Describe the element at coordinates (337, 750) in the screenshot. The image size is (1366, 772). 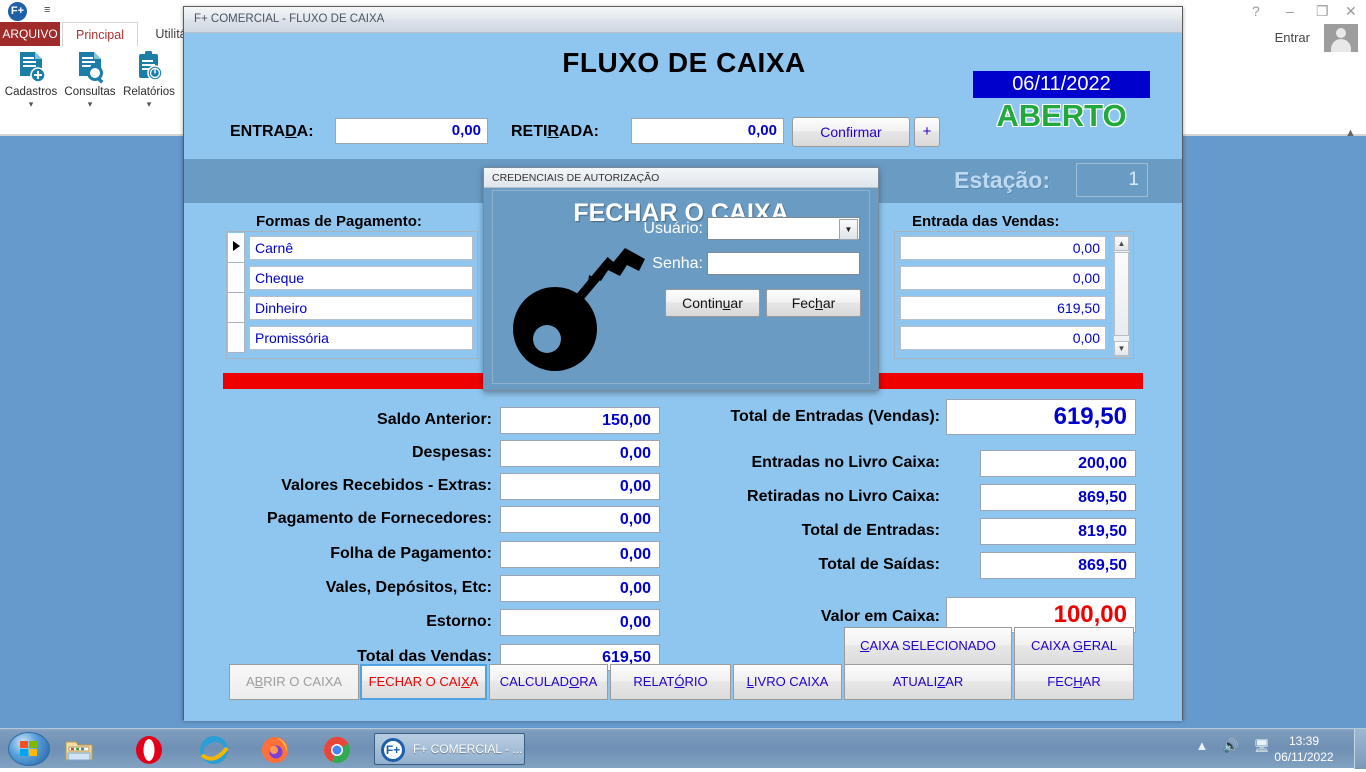
I see `chrome-icon` at that location.